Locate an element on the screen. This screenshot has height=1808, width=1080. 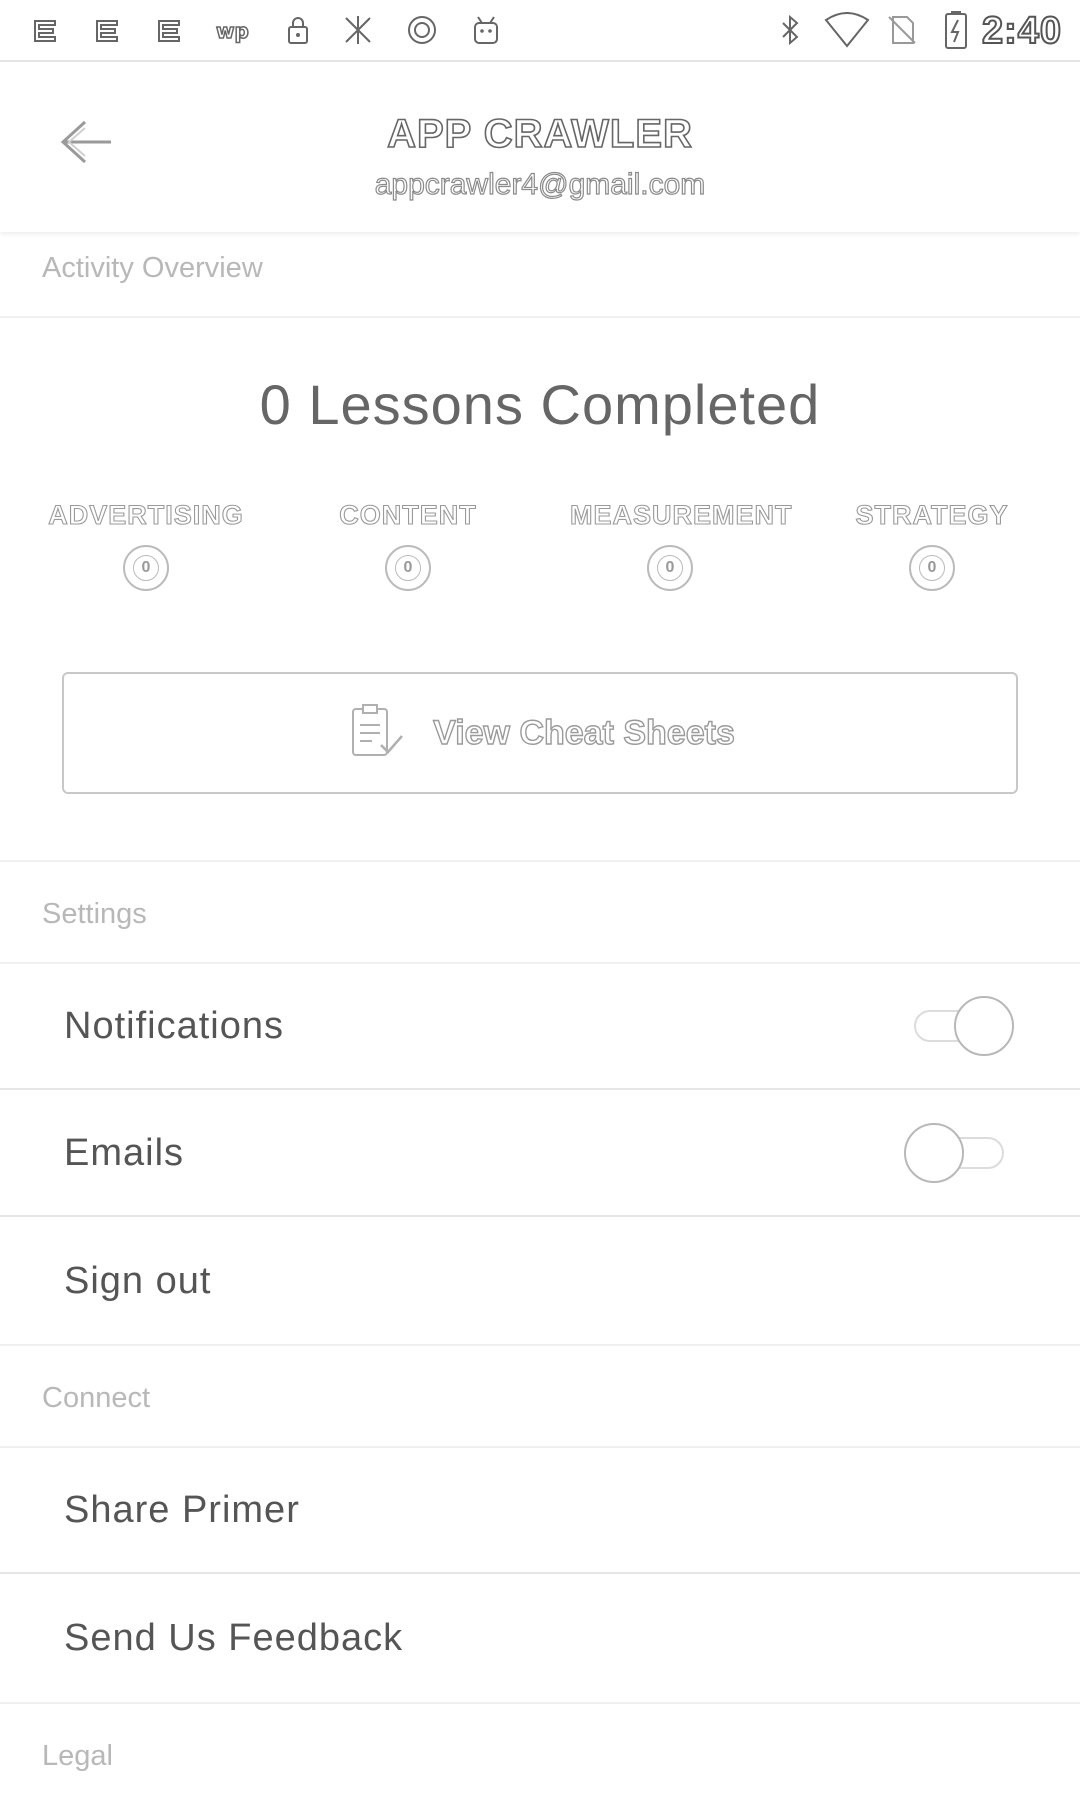
wifi-icon is located at coordinates (847, 30).